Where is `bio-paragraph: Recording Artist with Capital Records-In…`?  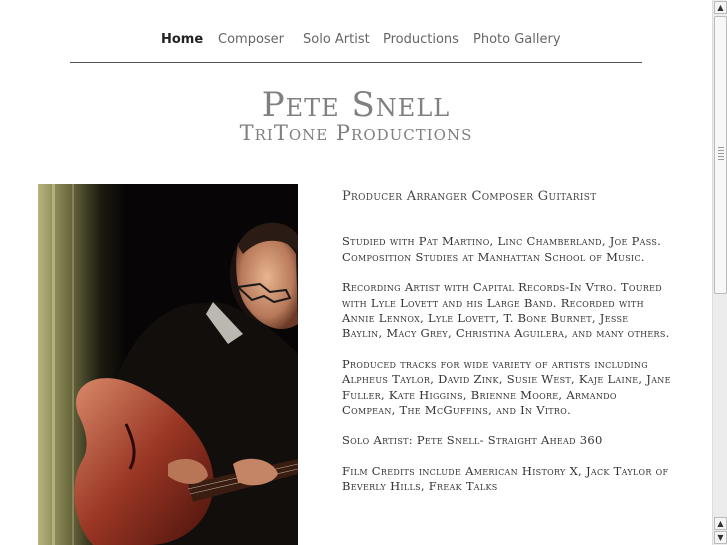 bio-paragraph: Recording Artist with Capital Records-In… is located at coordinates (506, 310).